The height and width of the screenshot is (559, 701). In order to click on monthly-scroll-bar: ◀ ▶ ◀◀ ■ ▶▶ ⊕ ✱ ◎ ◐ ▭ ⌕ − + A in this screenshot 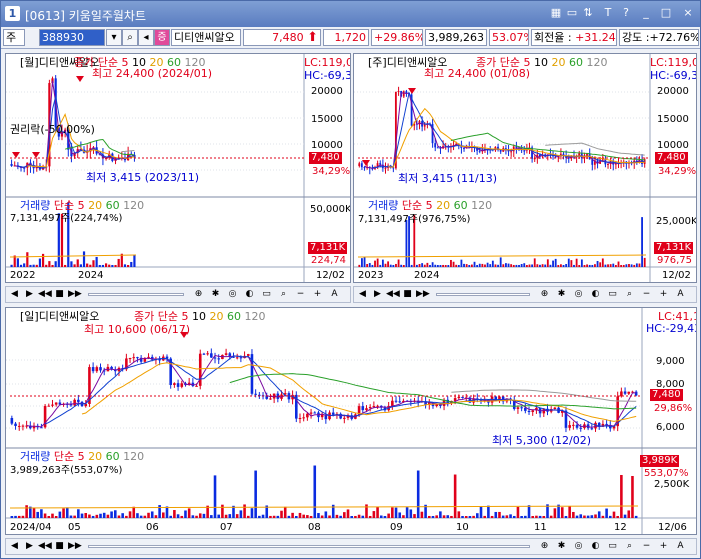, I will do `click(178, 294)`.